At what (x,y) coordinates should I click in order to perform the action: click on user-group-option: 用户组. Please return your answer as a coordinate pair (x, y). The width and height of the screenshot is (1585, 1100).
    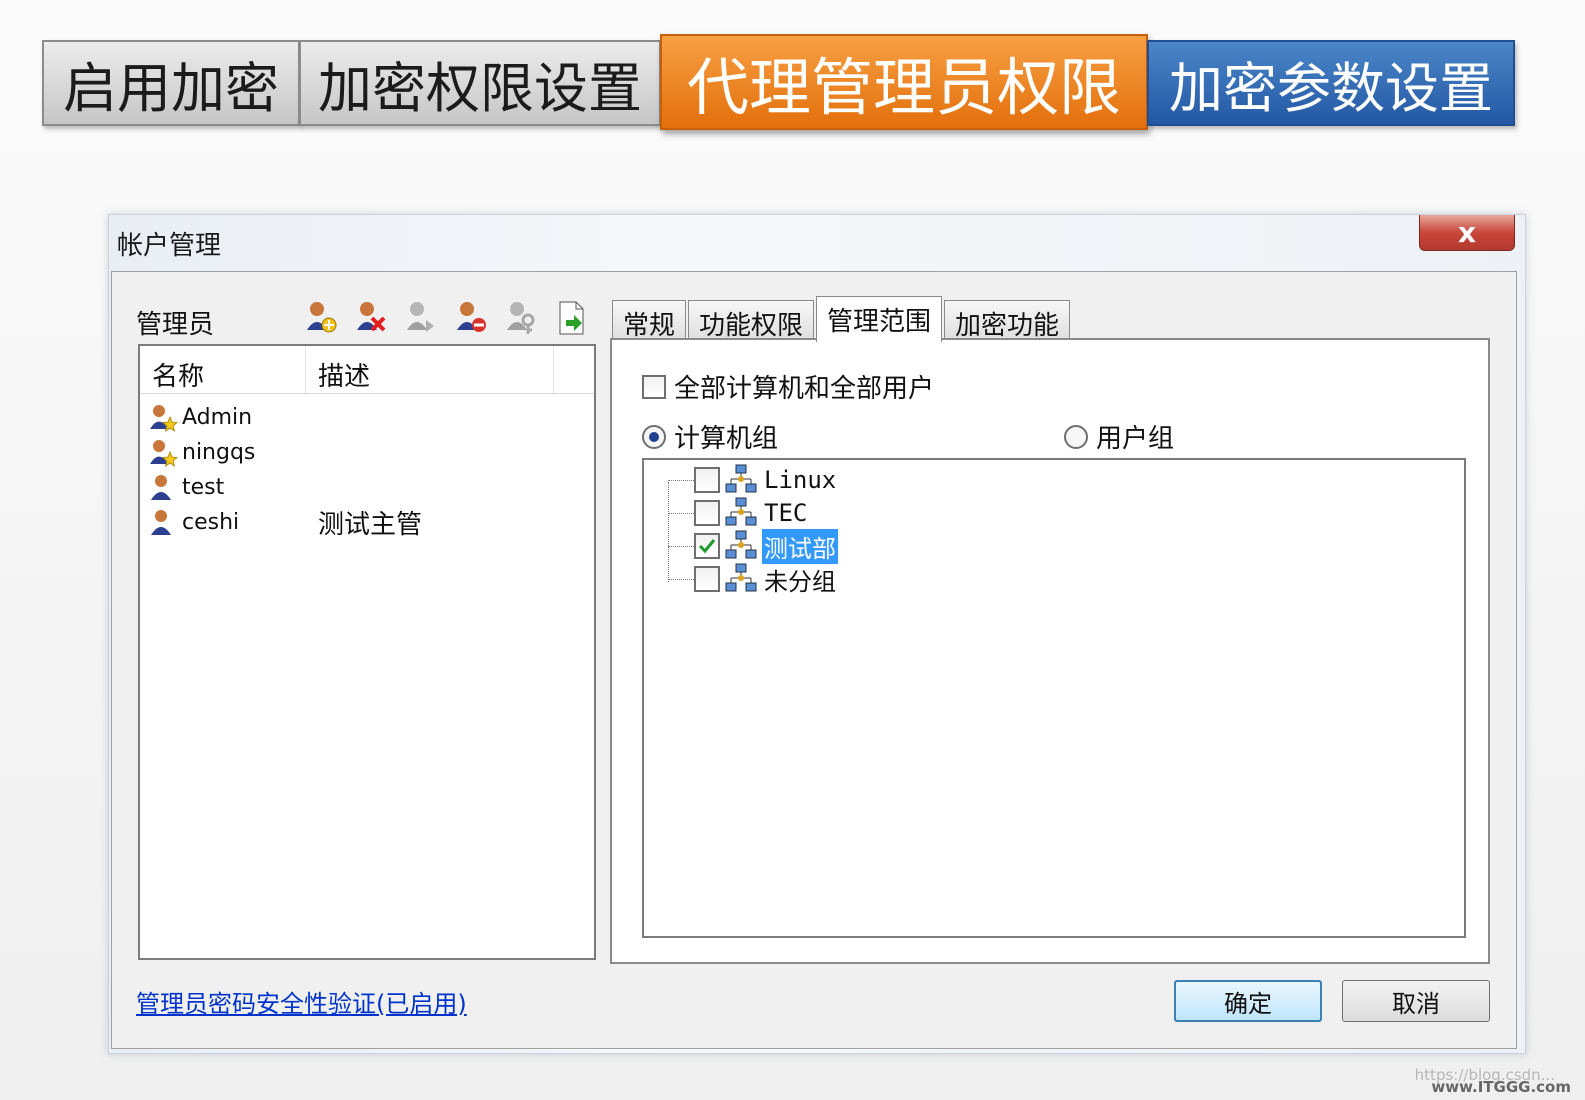
    Looking at the image, I should click on (1119, 436).